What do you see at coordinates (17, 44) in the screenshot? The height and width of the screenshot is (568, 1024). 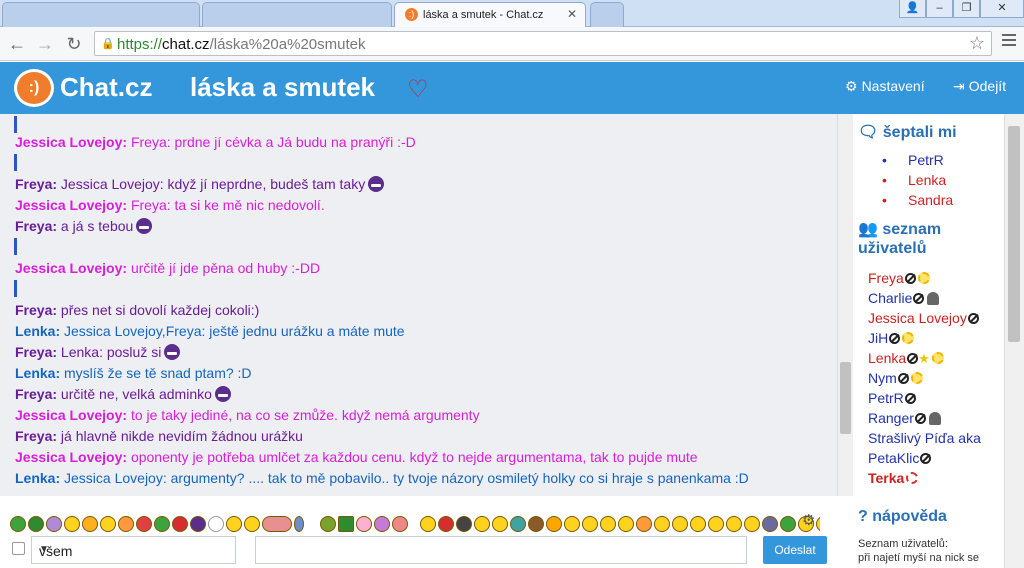 I see `back-icon: ←` at bounding box center [17, 44].